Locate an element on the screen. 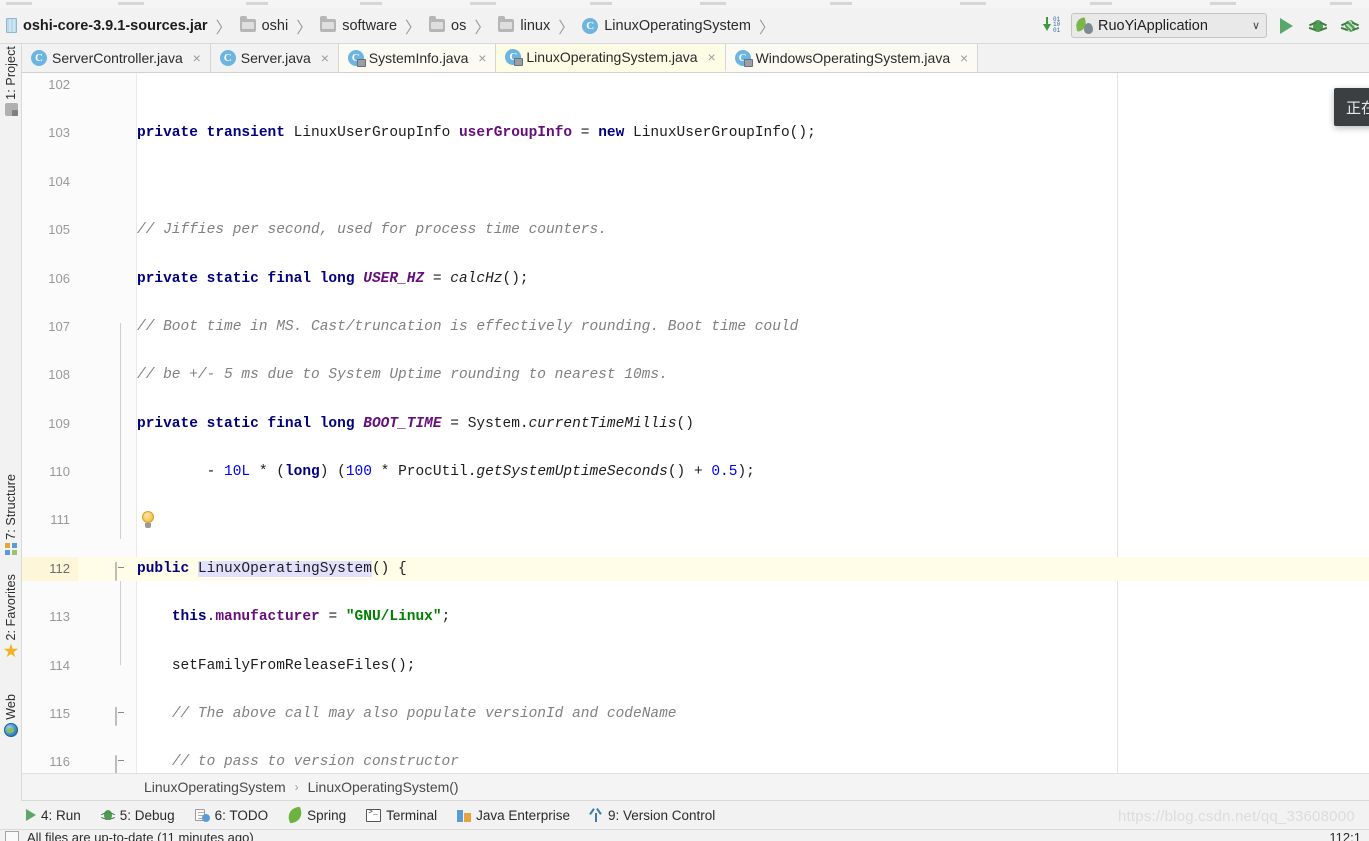  status-toggle-icon is located at coordinates (12, 836).